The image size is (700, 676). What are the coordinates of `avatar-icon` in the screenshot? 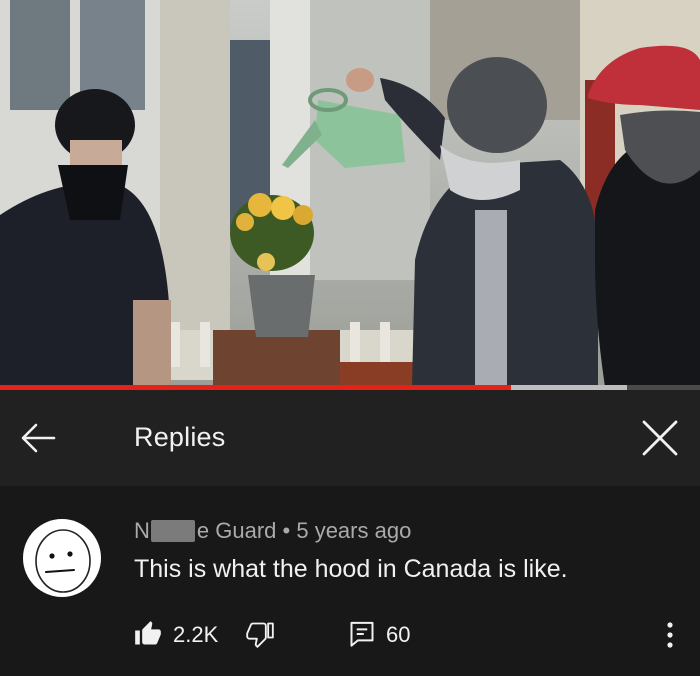 It's located at (62, 558).